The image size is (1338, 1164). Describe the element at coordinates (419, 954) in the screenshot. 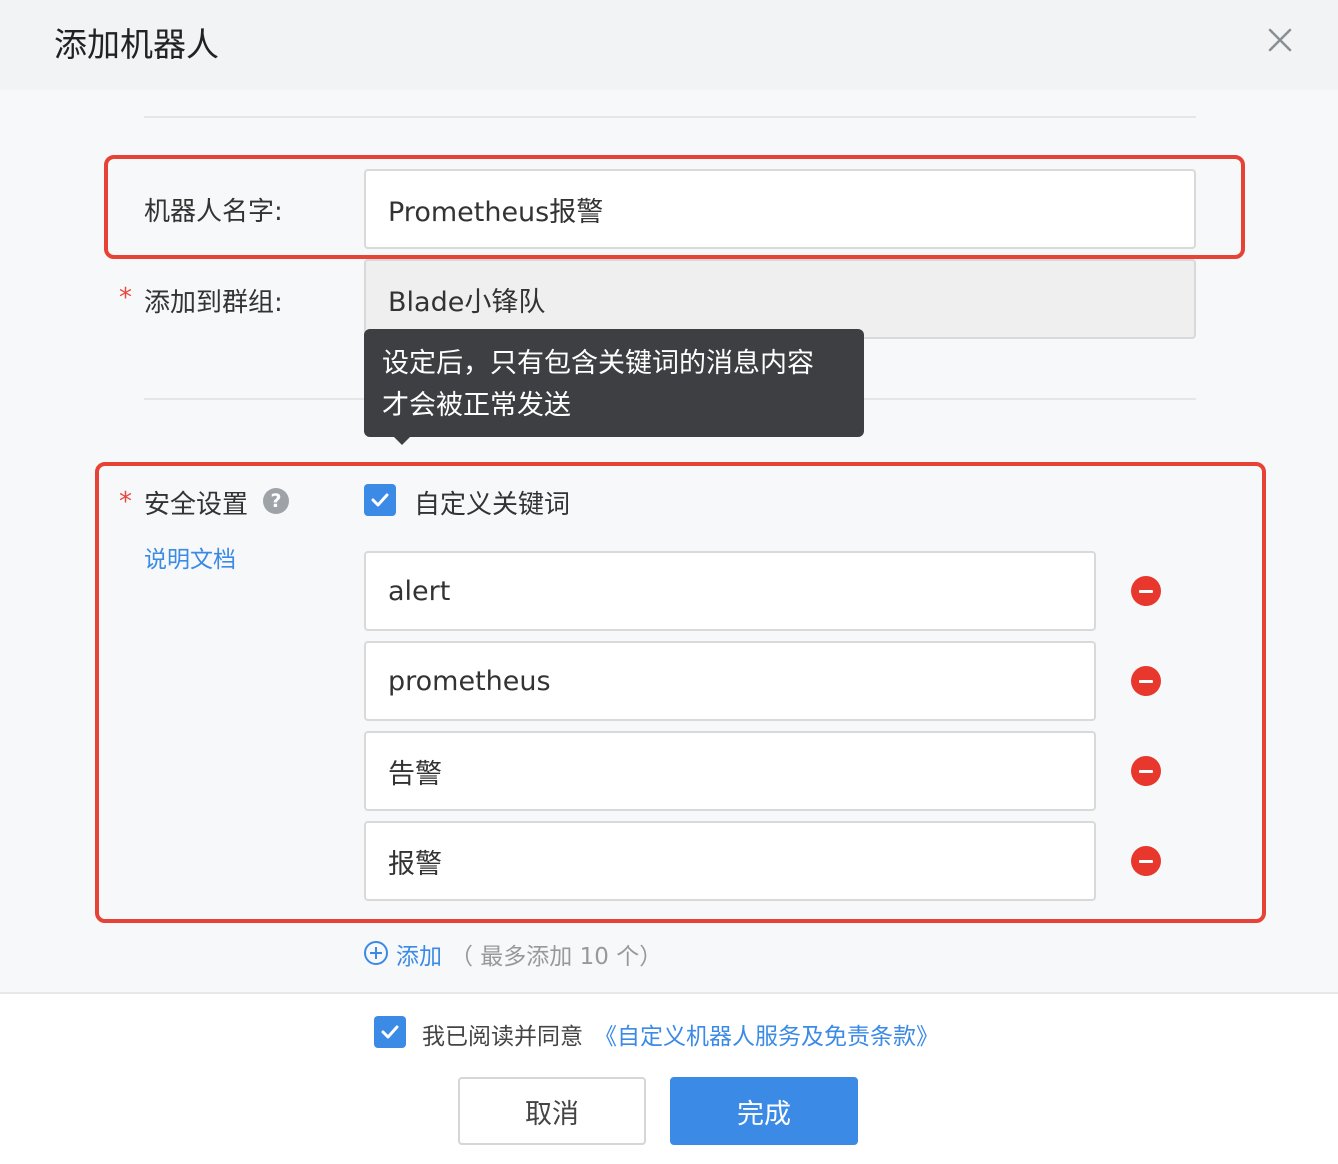

I see `add-keyword-link: 添加` at that location.